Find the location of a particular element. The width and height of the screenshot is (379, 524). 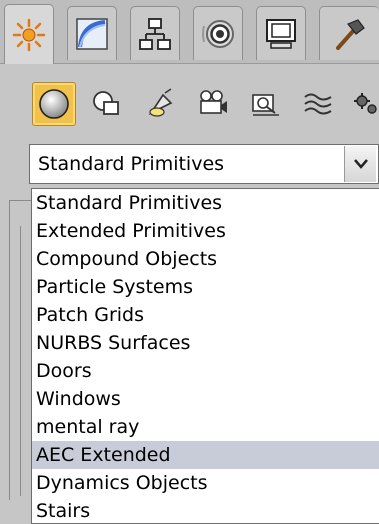

dropdown-option: Dynamics Objects is located at coordinates (205, 483).